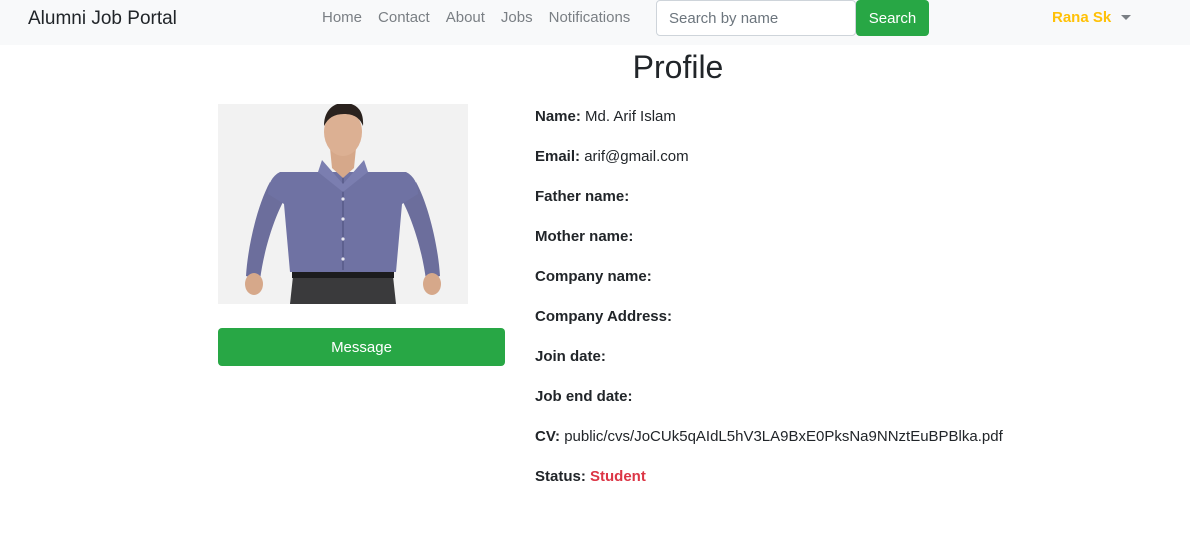  Describe the element at coordinates (465, 18) in the screenshot. I see `nav-link-about: About` at that location.